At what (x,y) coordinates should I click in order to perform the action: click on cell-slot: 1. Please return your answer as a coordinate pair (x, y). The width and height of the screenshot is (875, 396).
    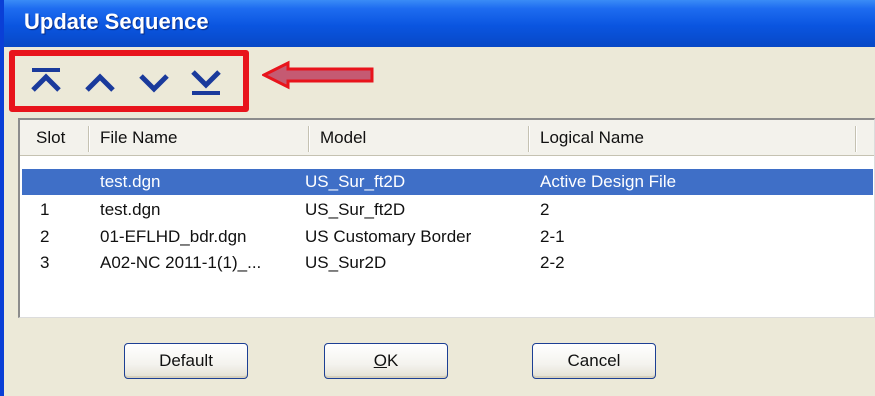
    Looking at the image, I should click on (45, 209).